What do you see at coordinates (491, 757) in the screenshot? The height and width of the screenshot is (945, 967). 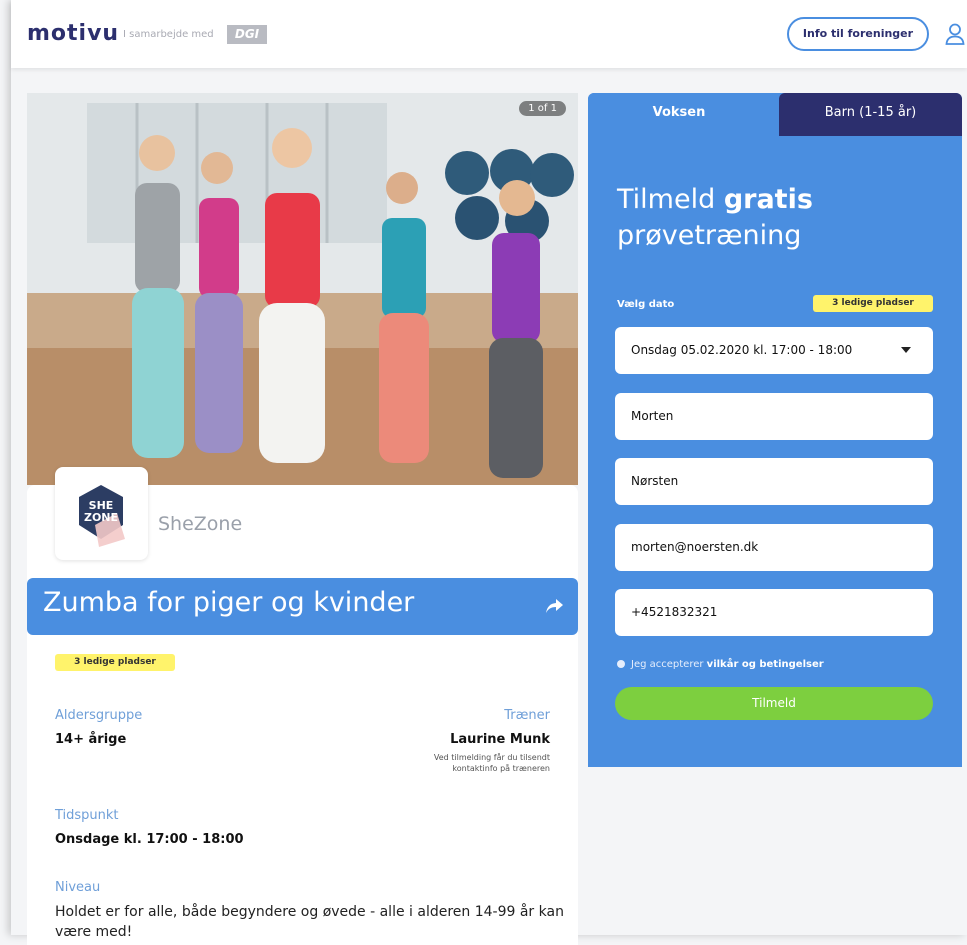 I see `trainer-note-1: Ved tilmelding får du tilsendt` at bounding box center [491, 757].